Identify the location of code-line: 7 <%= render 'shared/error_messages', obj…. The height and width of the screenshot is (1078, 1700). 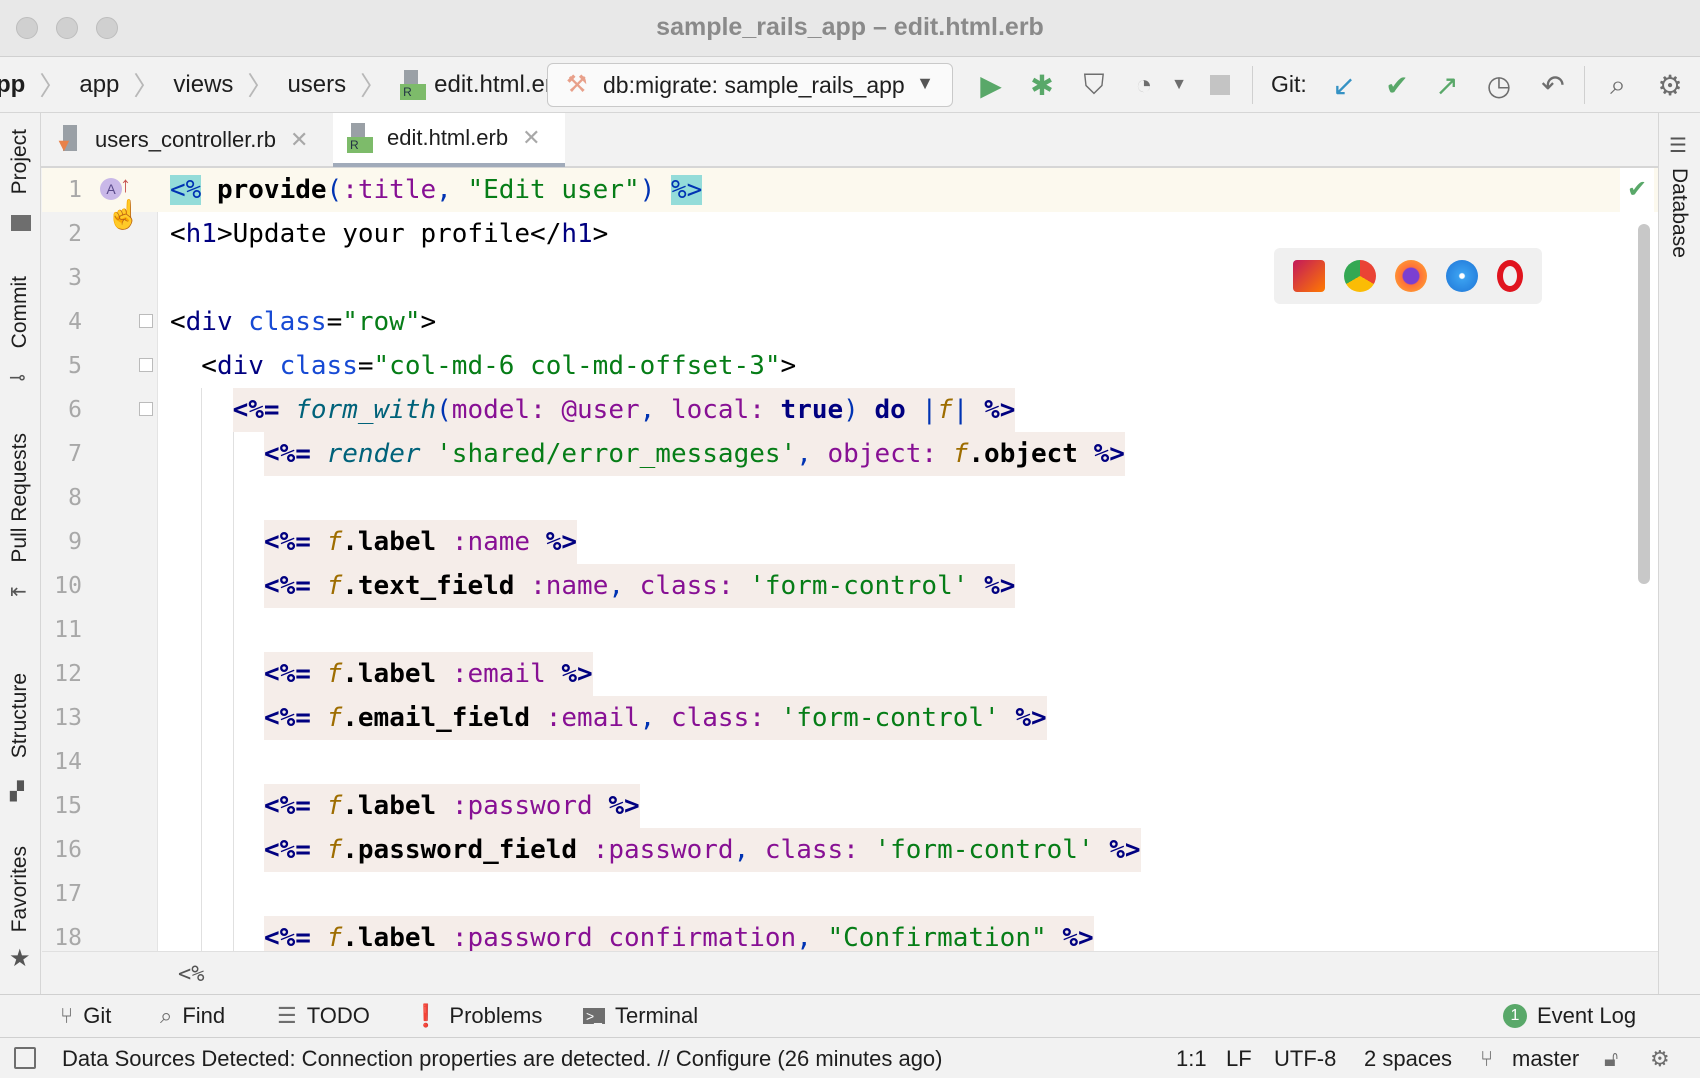
(850, 454).